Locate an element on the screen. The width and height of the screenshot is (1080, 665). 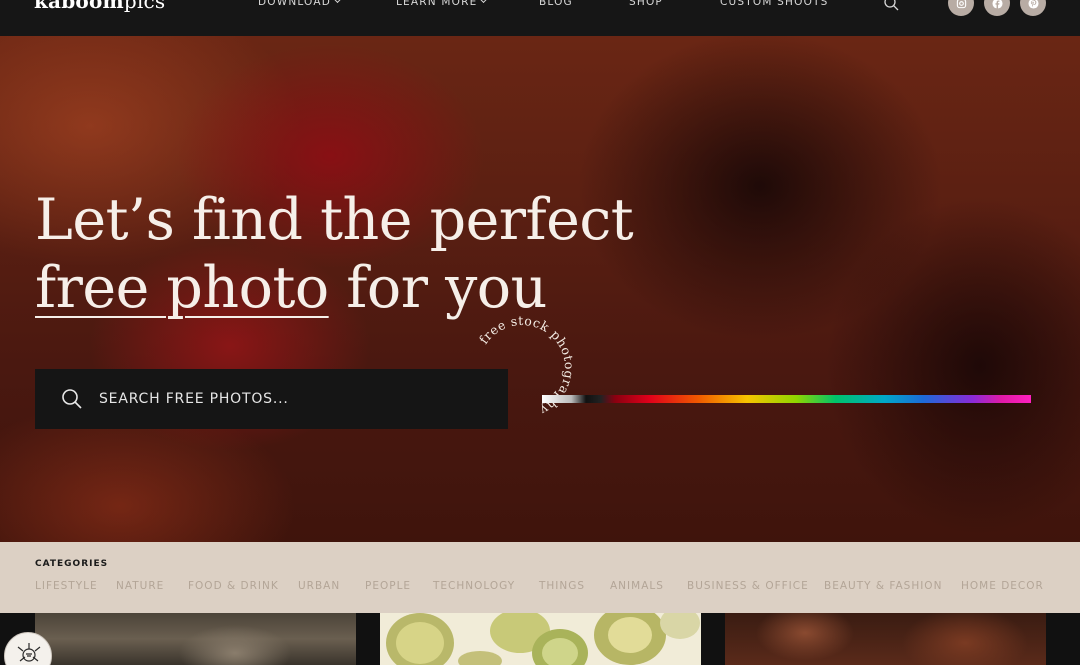
category-food-drink: FOOD & DRINK is located at coordinates (233, 586).